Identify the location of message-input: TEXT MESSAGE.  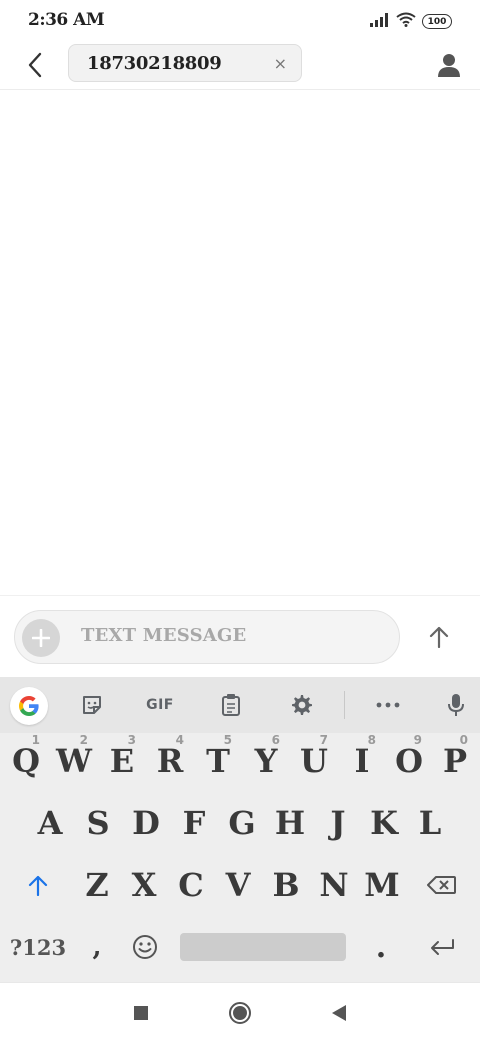
(207, 637).